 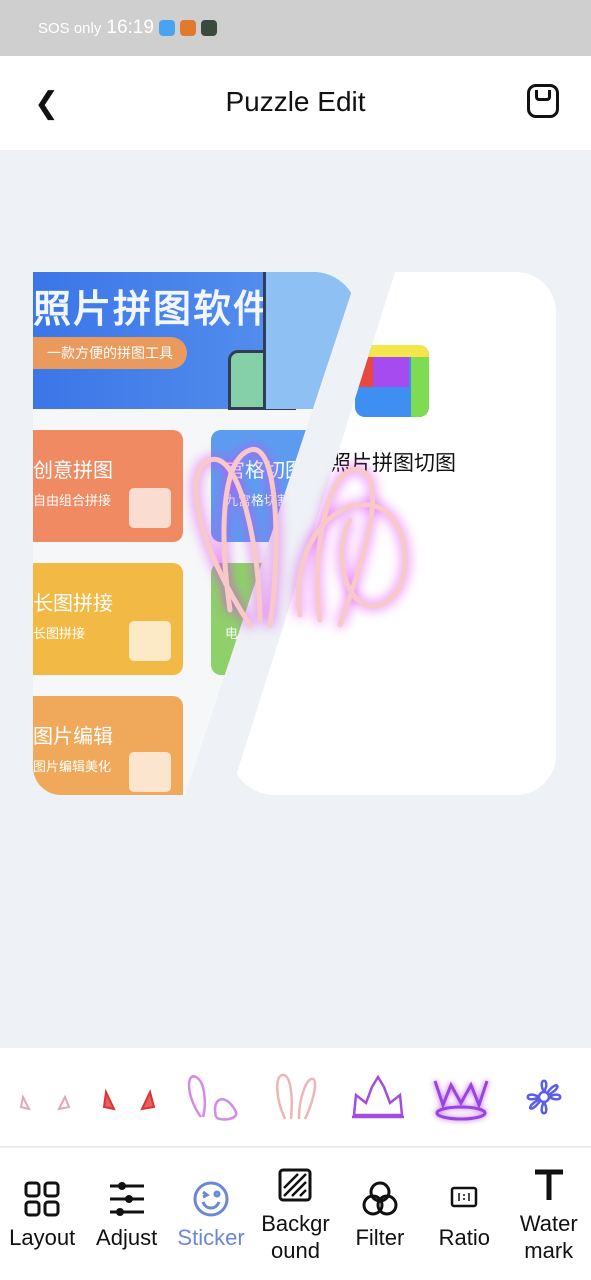 What do you see at coordinates (208, 28) in the screenshot?
I see `game-app-icon` at bounding box center [208, 28].